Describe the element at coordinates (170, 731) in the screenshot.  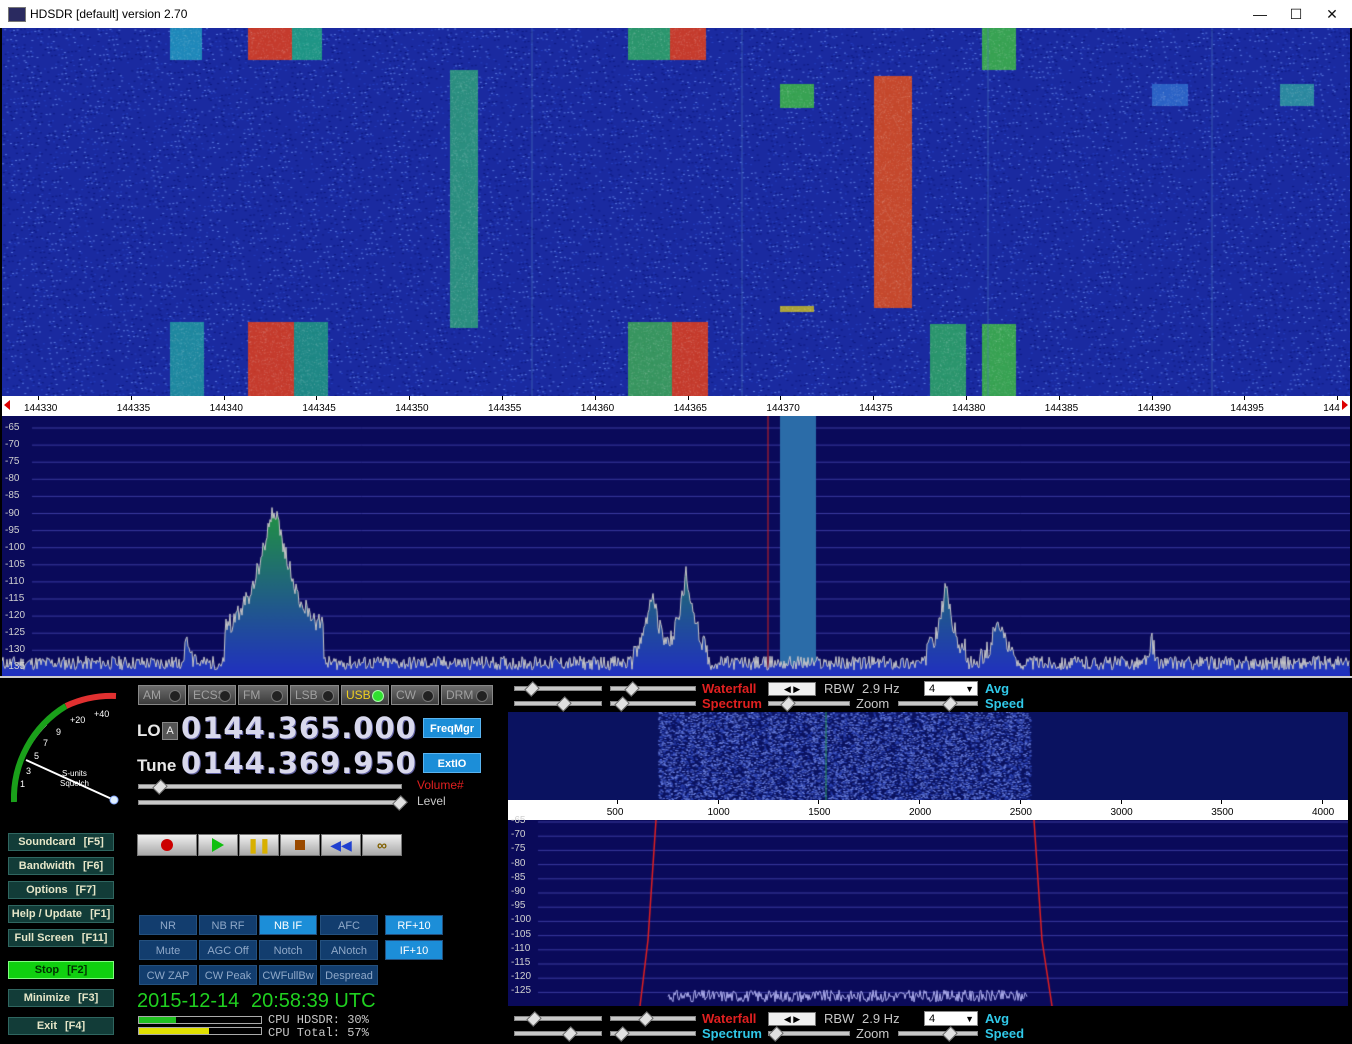
I see `lo-vfo-tag: A` at that location.